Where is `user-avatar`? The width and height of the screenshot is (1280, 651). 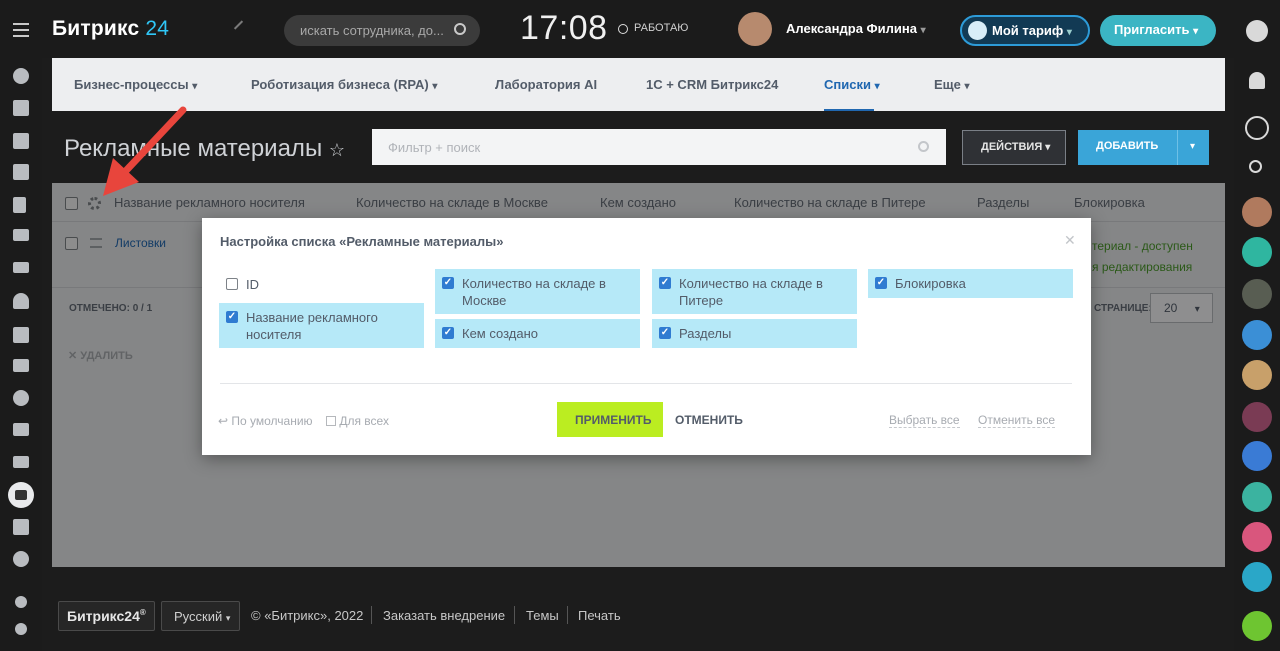 user-avatar is located at coordinates (755, 29).